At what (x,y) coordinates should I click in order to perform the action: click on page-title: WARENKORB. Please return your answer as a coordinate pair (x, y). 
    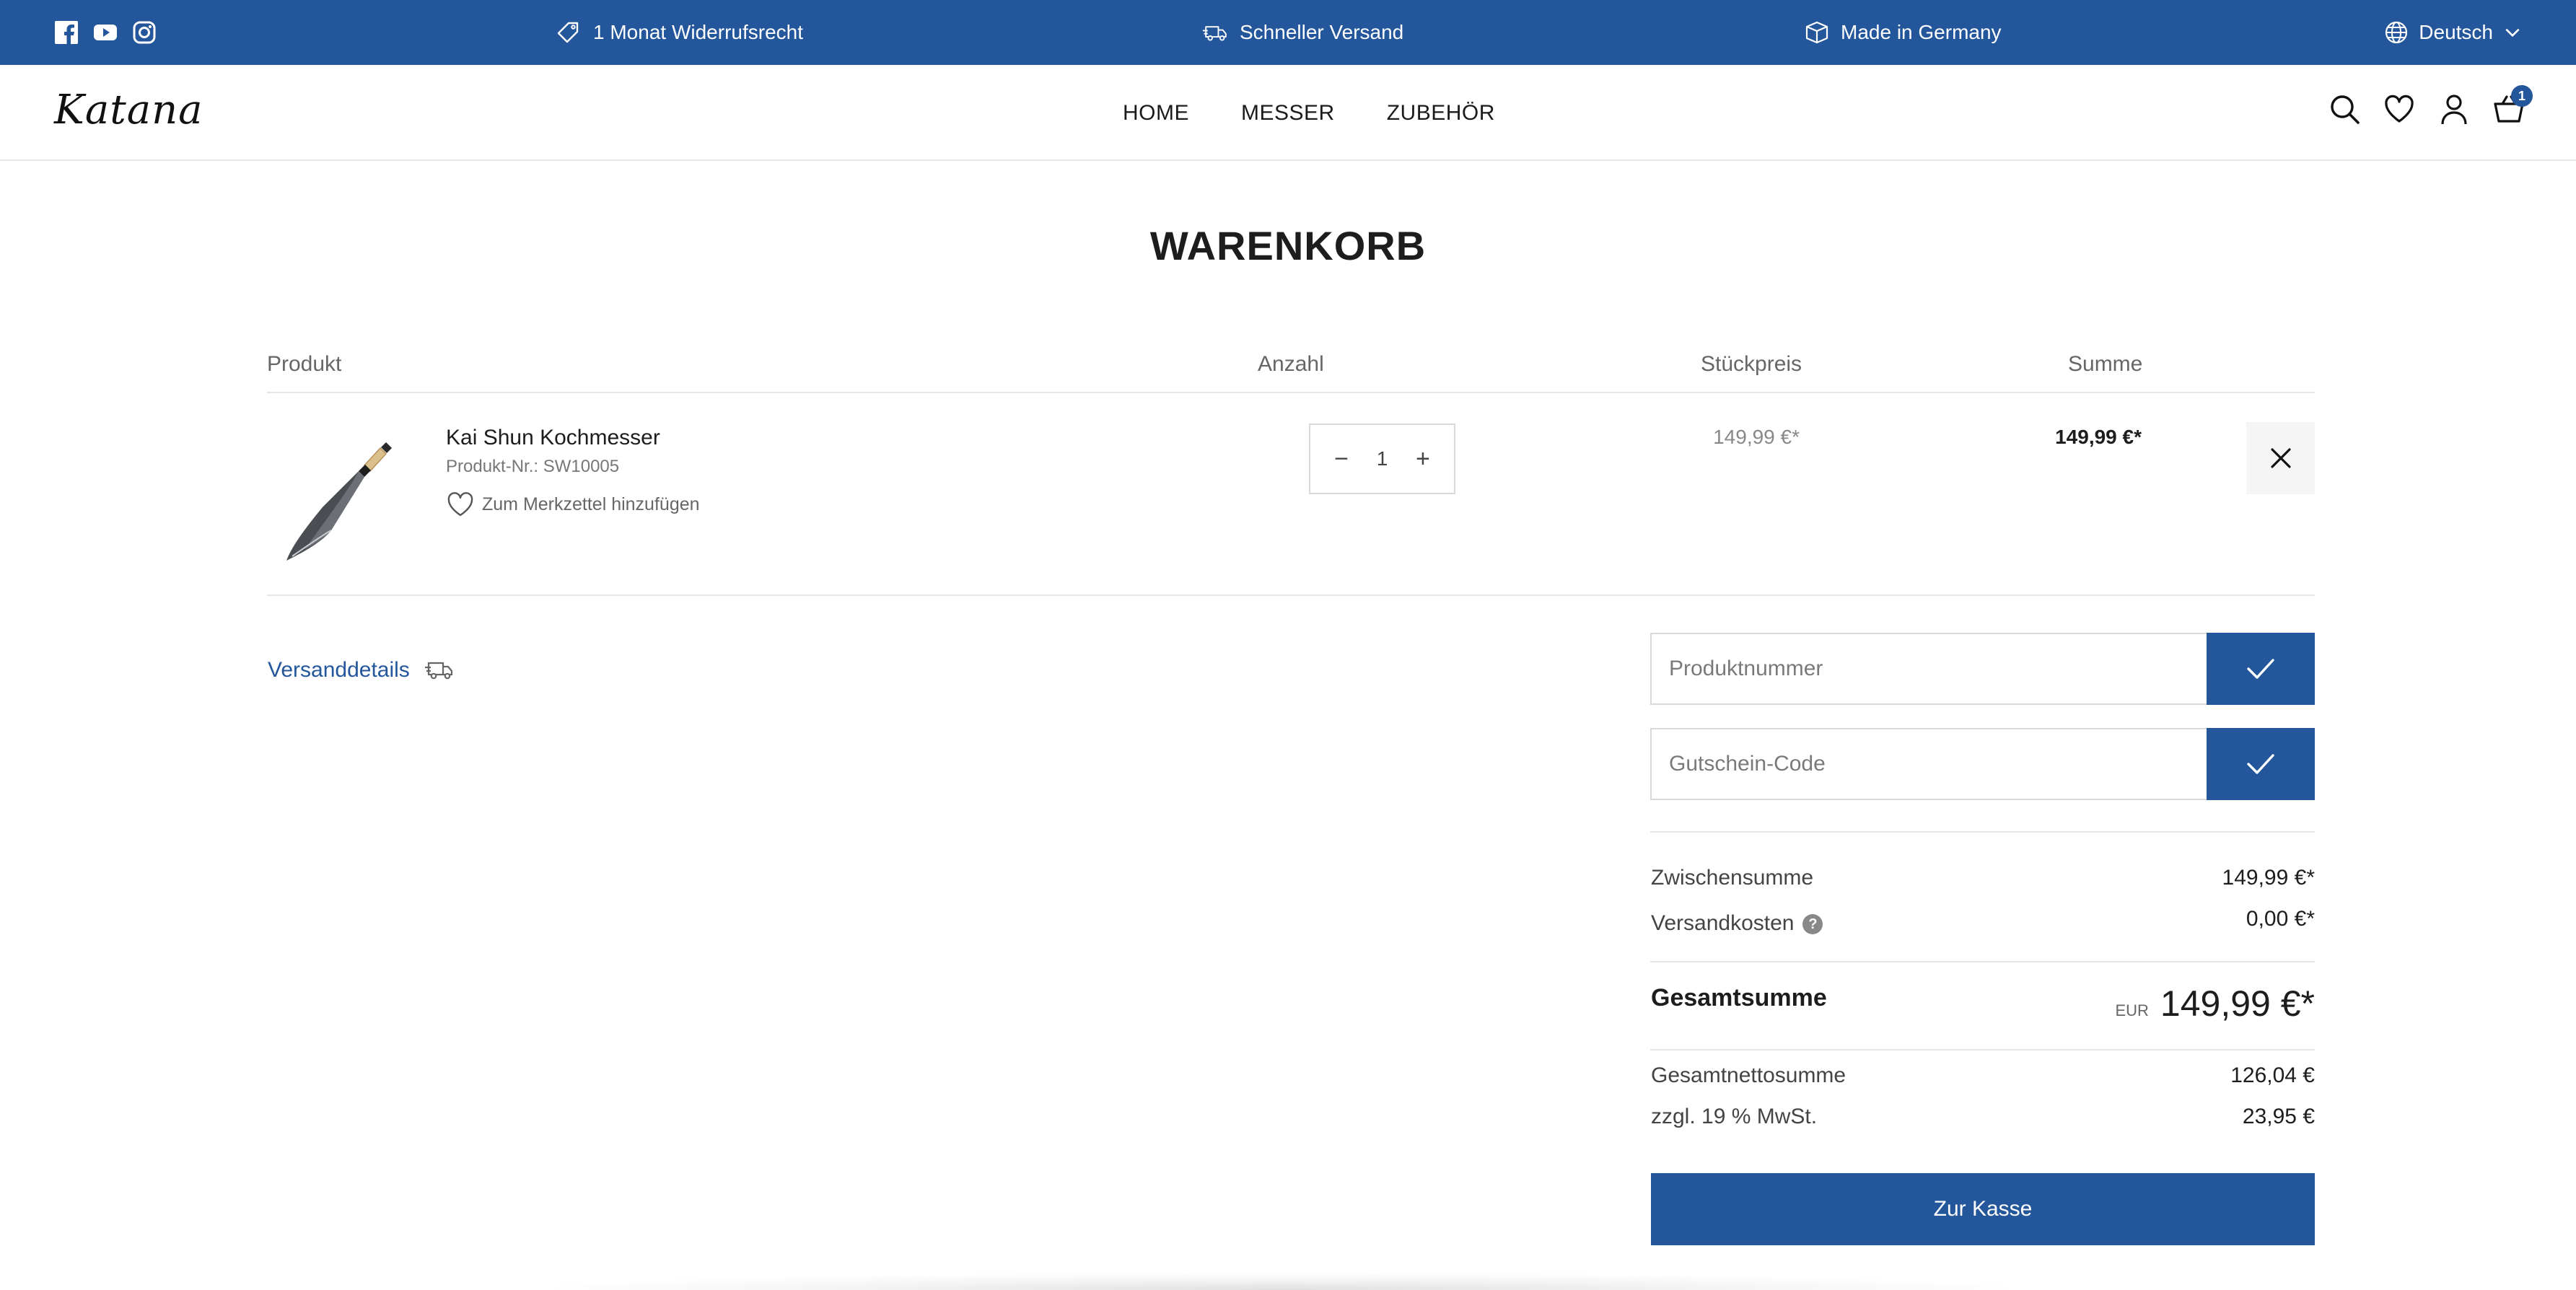
    Looking at the image, I should click on (1288, 246).